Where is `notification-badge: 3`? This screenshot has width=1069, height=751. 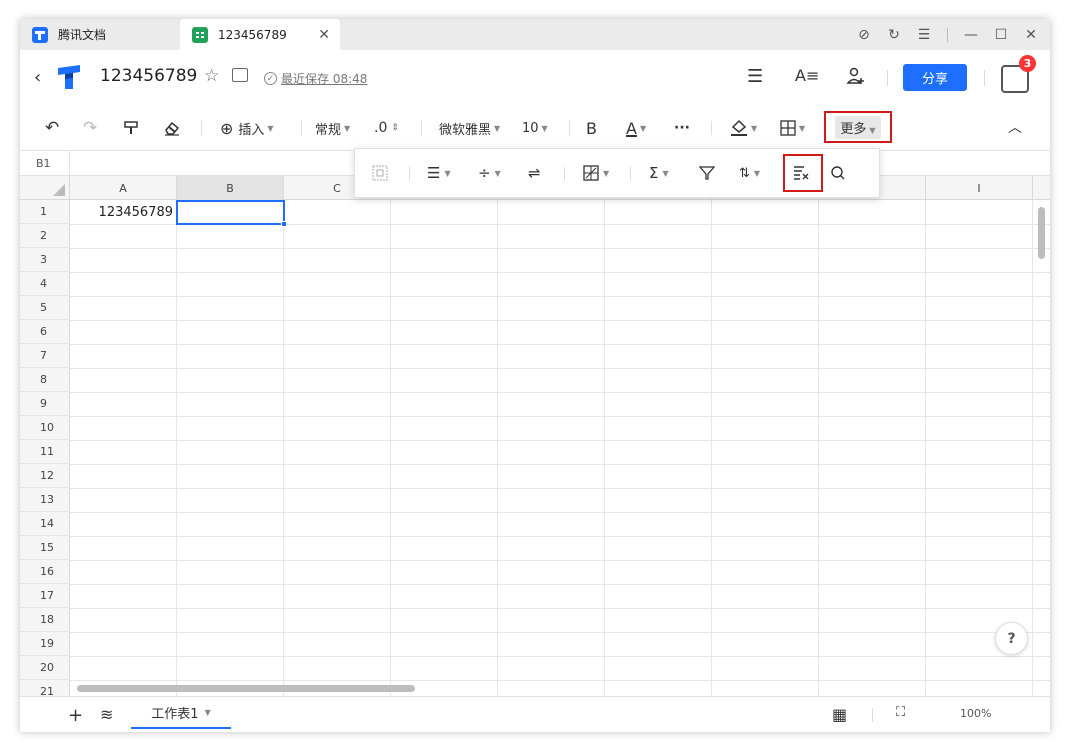 notification-badge: 3 is located at coordinates (1027, 63).